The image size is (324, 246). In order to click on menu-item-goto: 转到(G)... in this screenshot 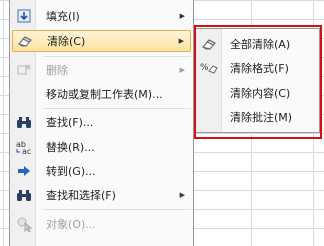, I will do `click(101, 171)`.